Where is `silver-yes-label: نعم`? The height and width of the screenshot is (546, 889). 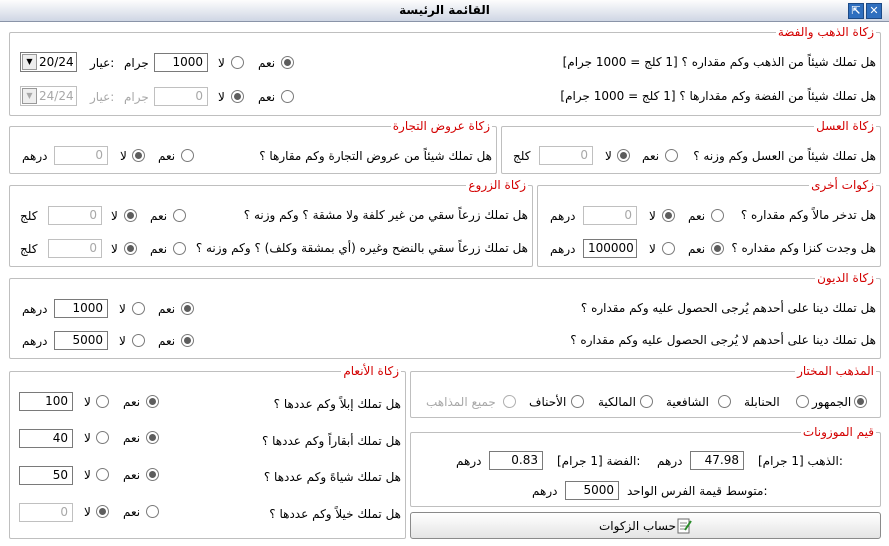
silver-yes-label: نعم is located at coordinates (267, 97).